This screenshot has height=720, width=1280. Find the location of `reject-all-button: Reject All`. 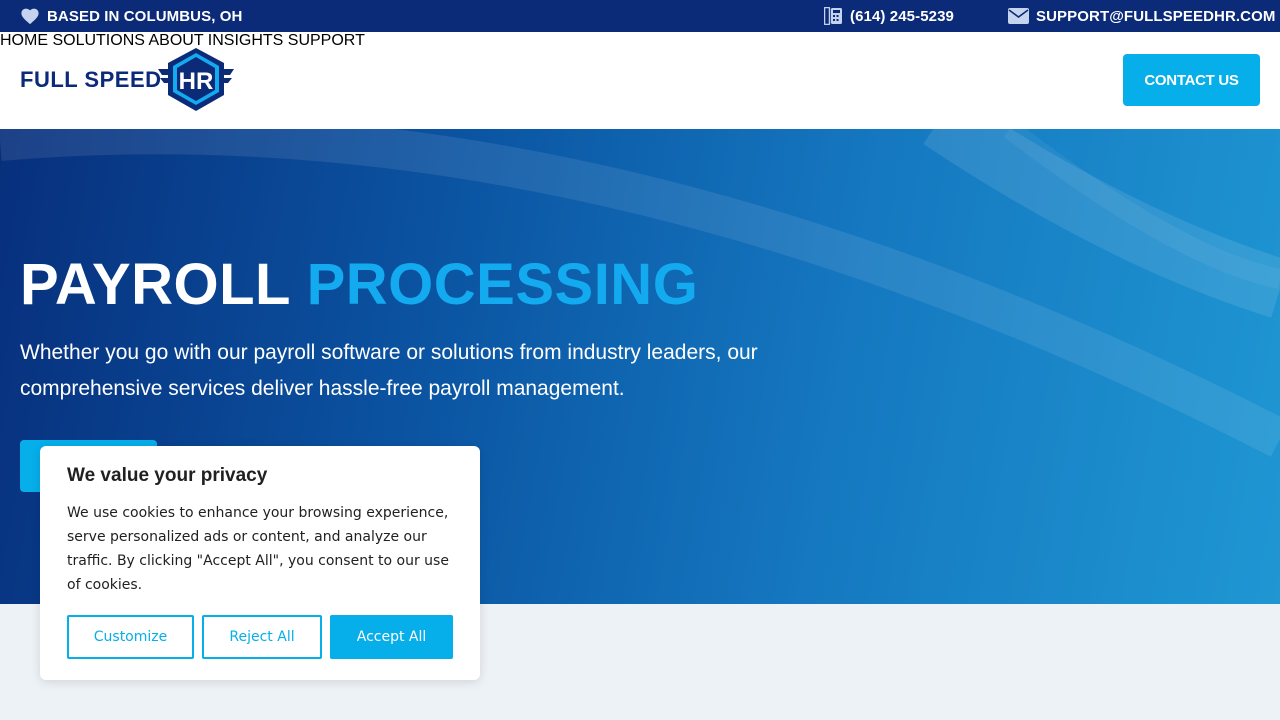

reject-all-button: Reject All is located at coordinates (262, 637).